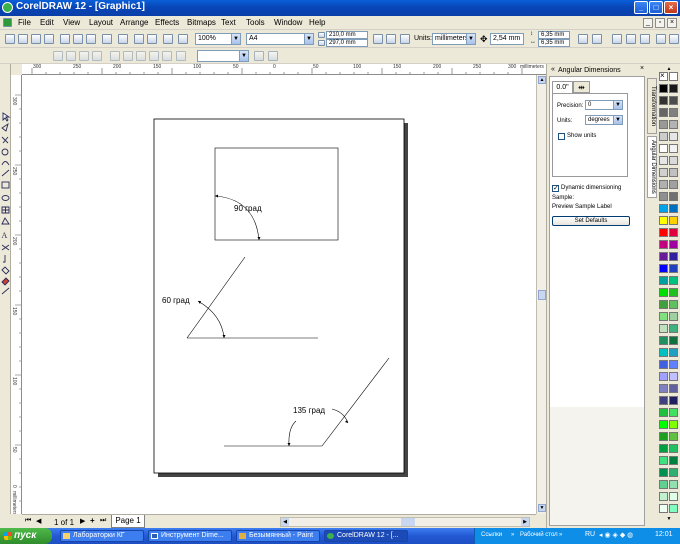 The height and width of the screenshot is (544, 680). What do you see at coordinates (92, 520) in the screenshot?
I see `add-page-button: +` at bounding box center [92, 520].